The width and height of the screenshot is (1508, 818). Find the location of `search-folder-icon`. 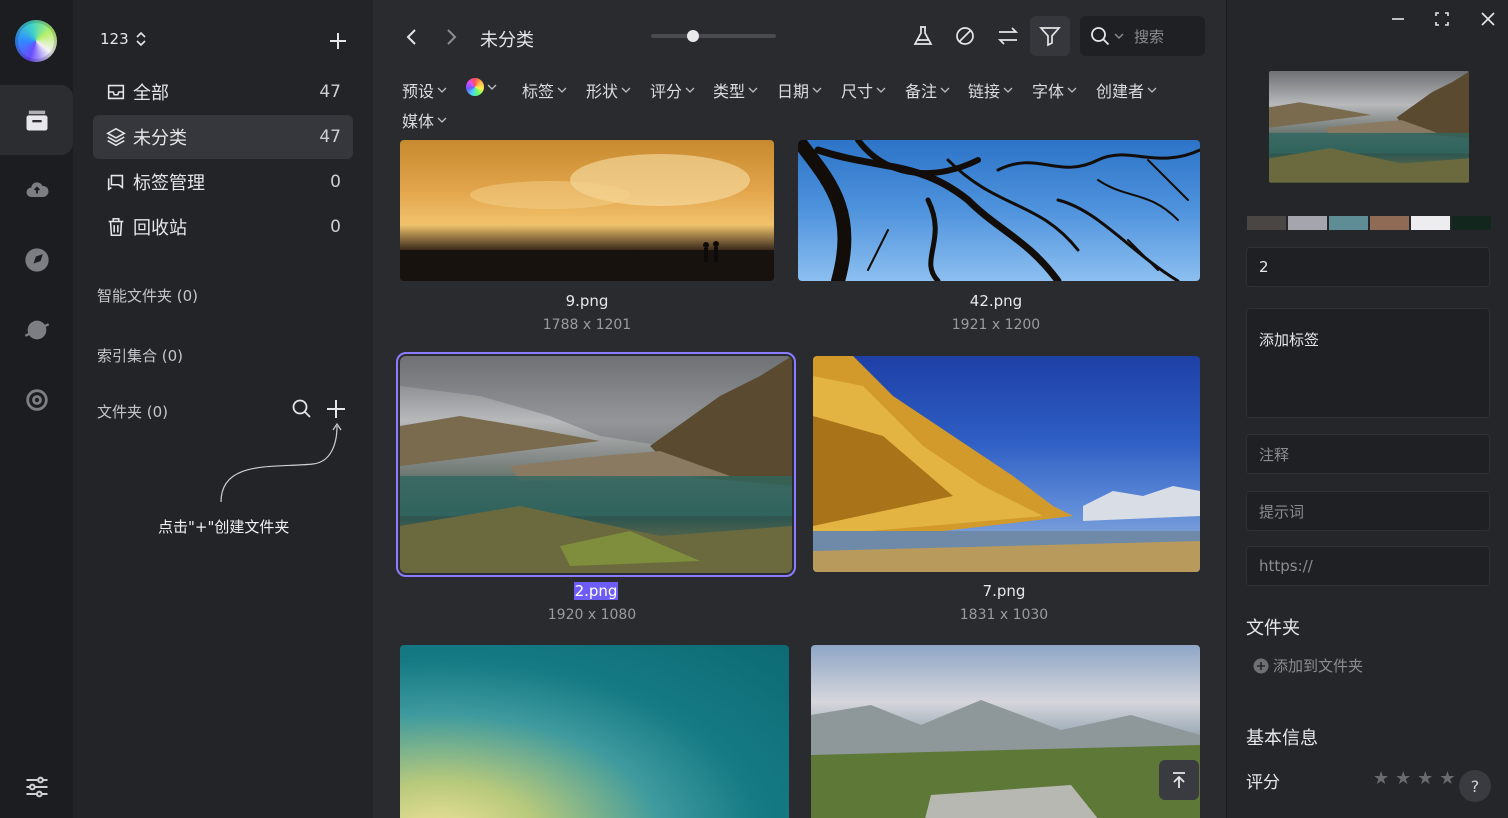

search-folder-icon is located at coordinates (302, 409).